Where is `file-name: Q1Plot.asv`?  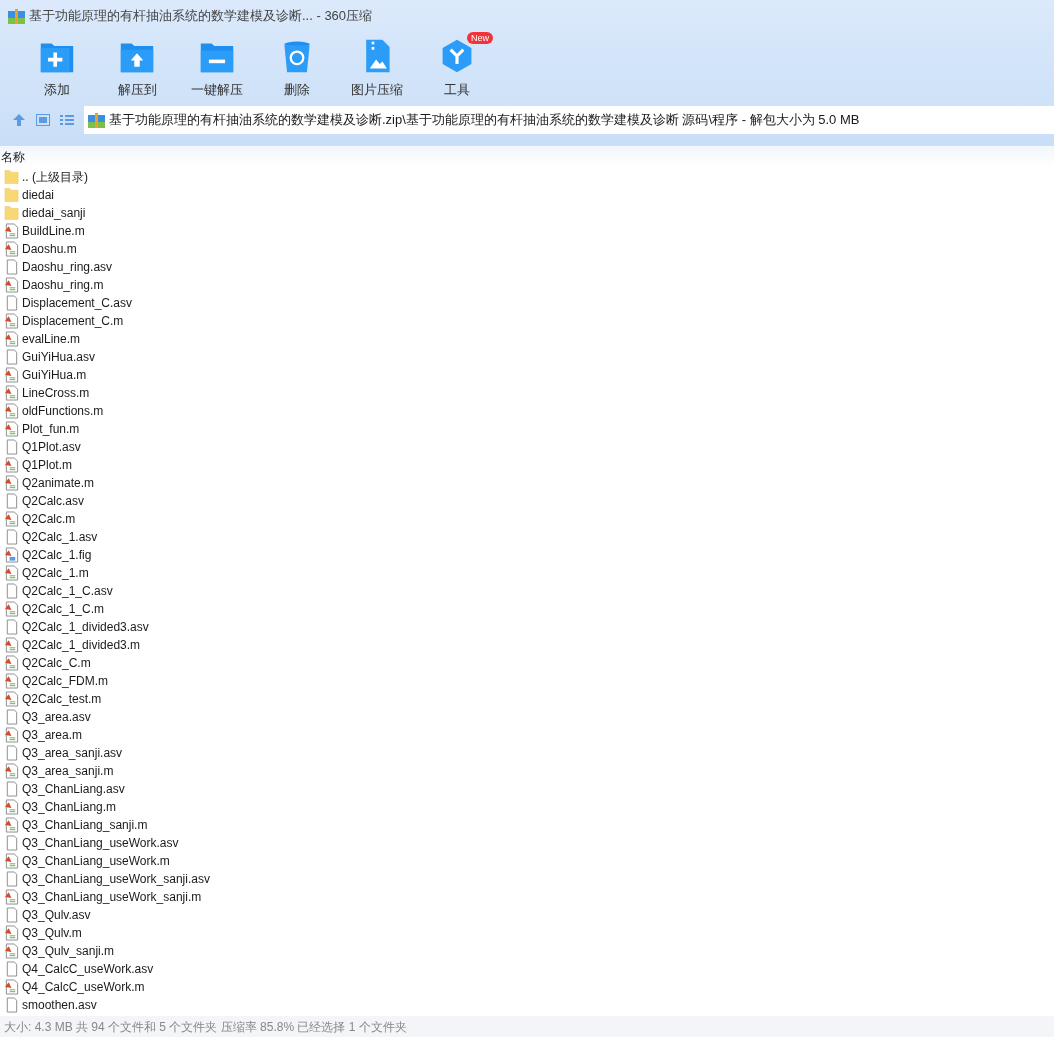
file-name: Q1Plot.asv is located at coordinates (51, 447).